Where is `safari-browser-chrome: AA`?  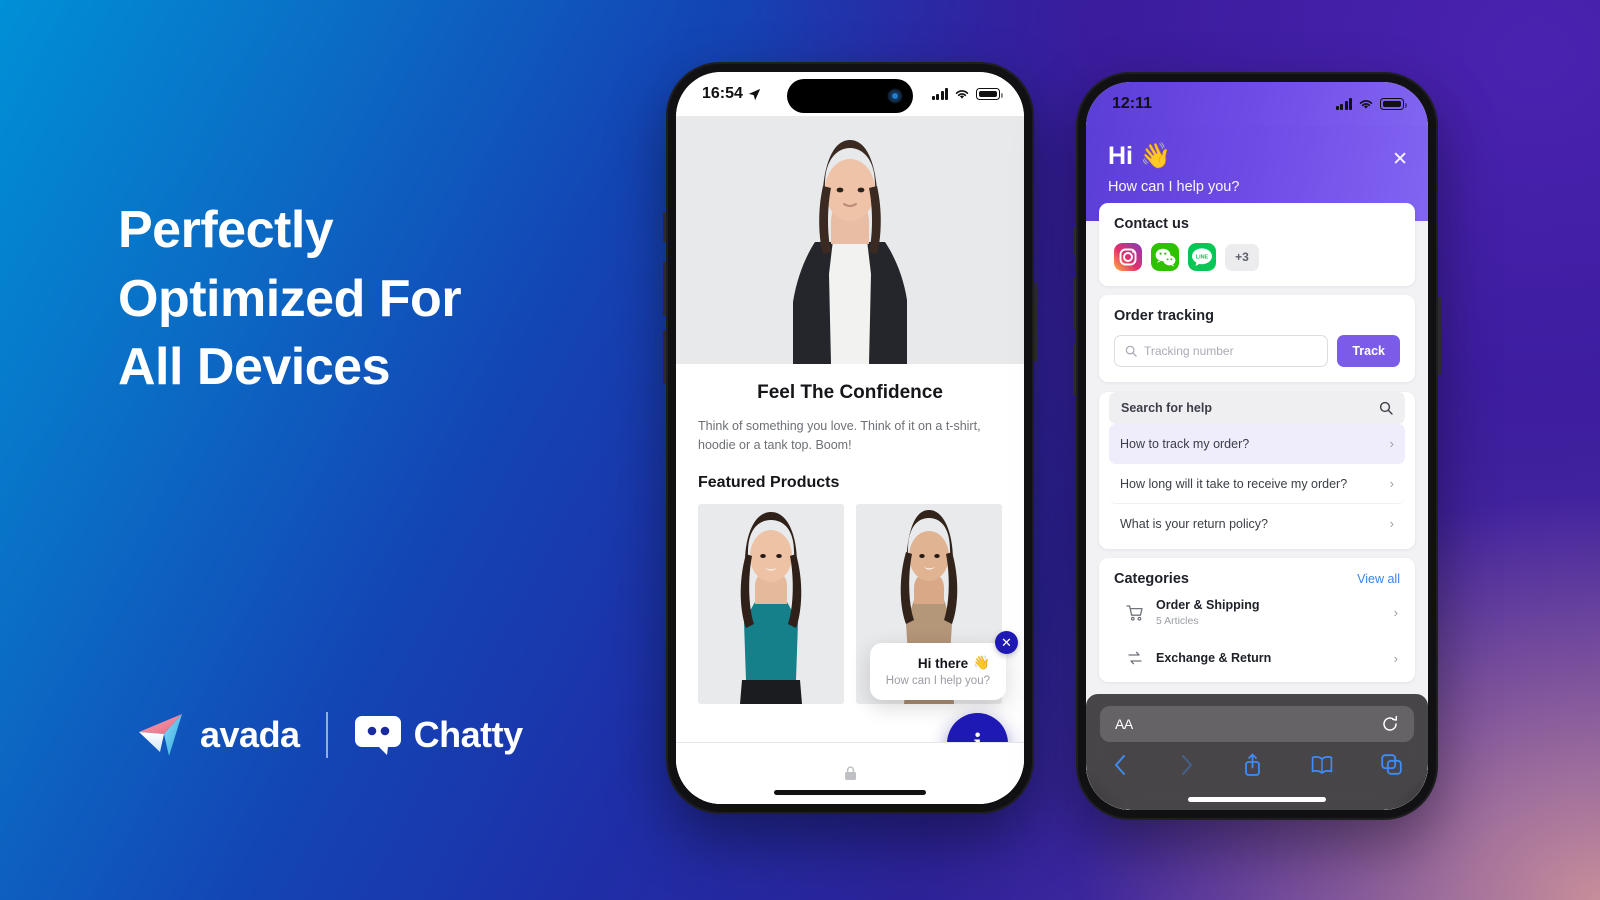 safari-browser-chrome: AA is located at coordinates (1257, 752).